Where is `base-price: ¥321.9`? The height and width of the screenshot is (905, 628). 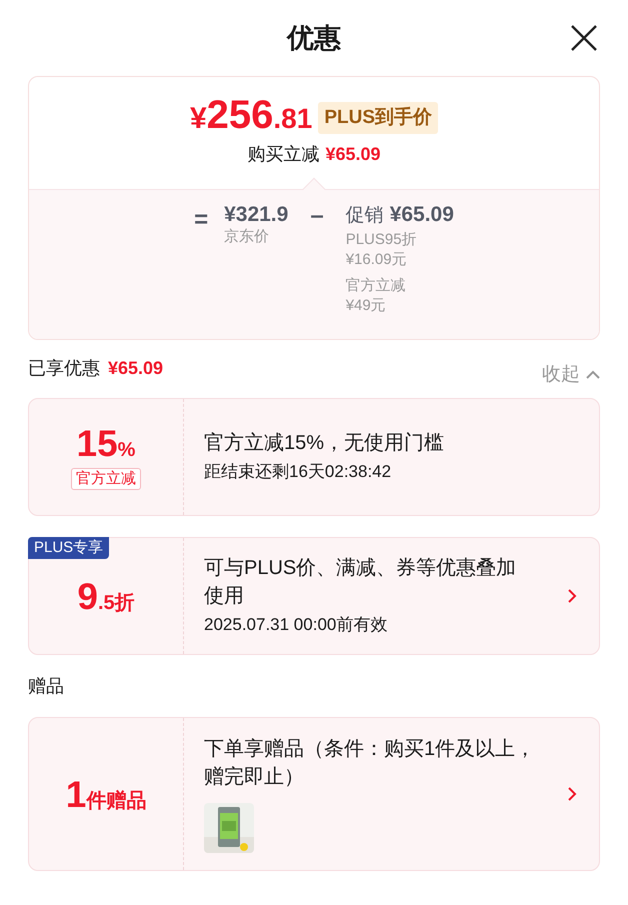
base-price: ¥321.9 is located at coordinates (256, 215).